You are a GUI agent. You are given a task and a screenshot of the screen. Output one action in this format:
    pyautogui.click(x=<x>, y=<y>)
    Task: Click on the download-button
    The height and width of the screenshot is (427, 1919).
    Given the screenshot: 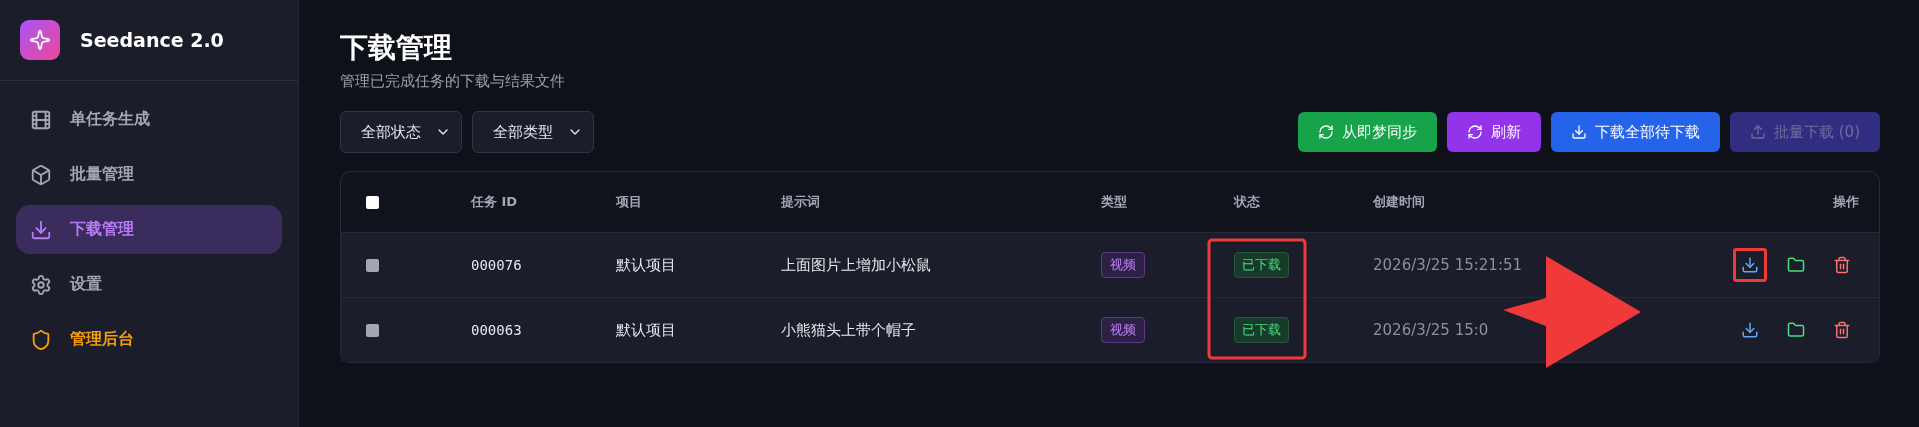 What is the action you would take?
    pyautogui.click(x=1750, y=265)
    